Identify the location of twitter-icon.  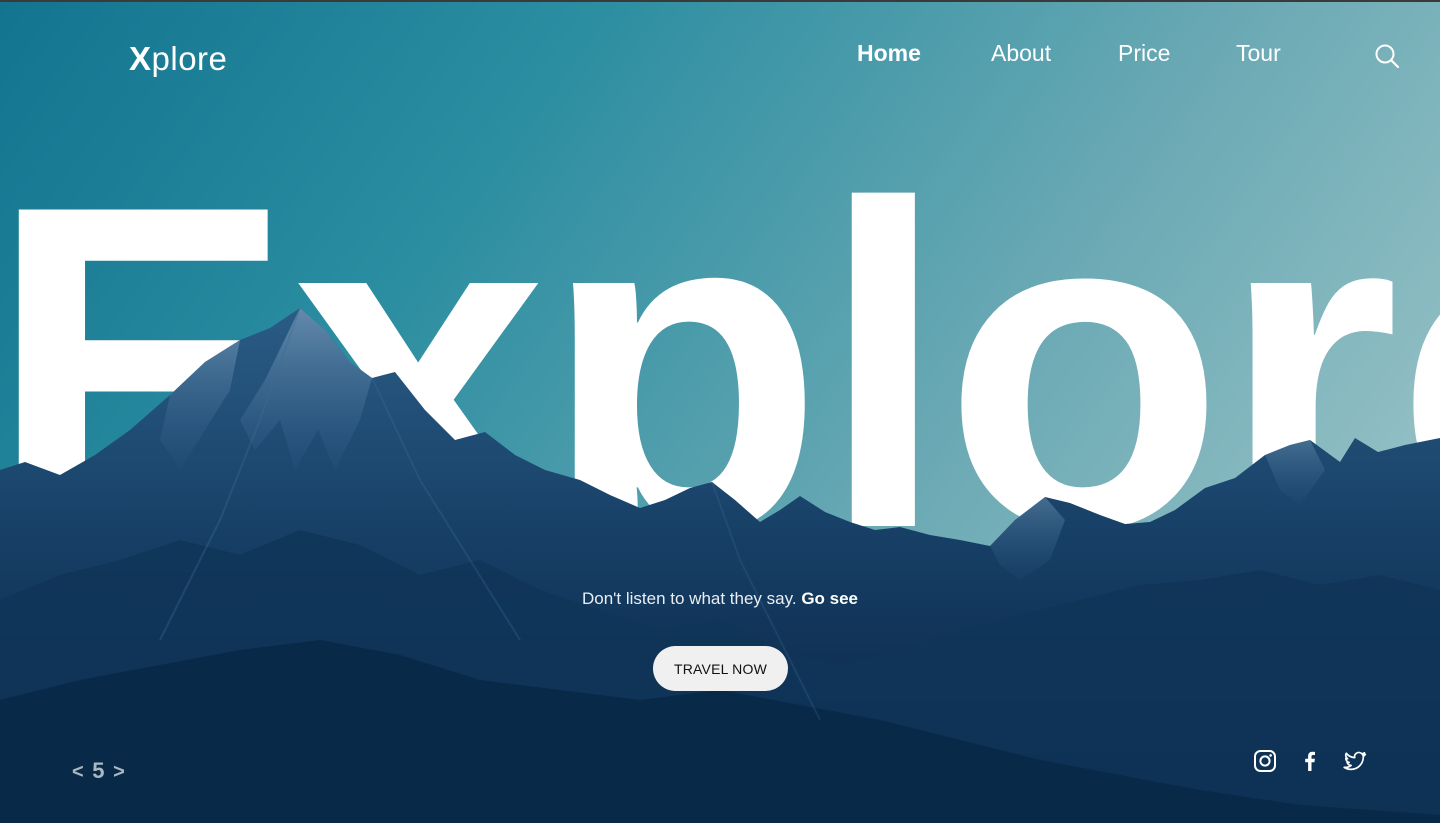
(1355, 761).